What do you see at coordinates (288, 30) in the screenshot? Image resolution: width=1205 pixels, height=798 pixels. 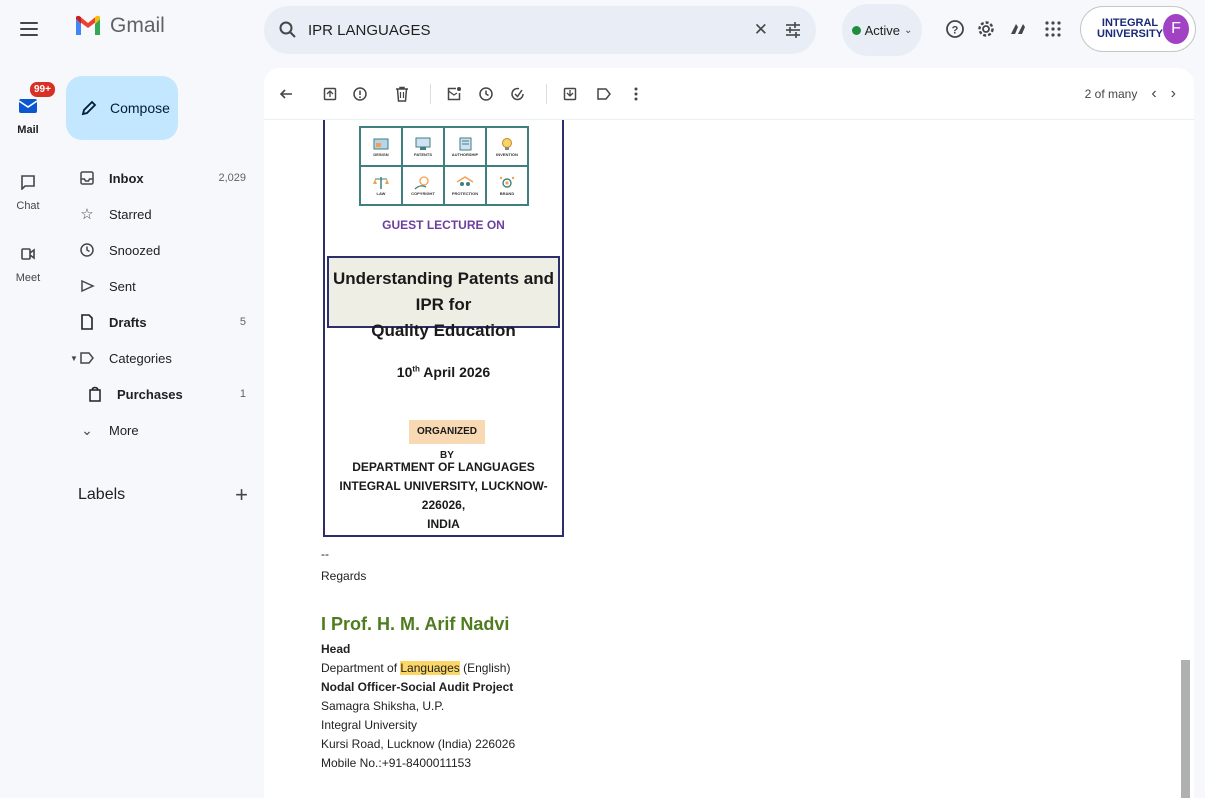 I see `search-icon` at bounding box center [288, 30].